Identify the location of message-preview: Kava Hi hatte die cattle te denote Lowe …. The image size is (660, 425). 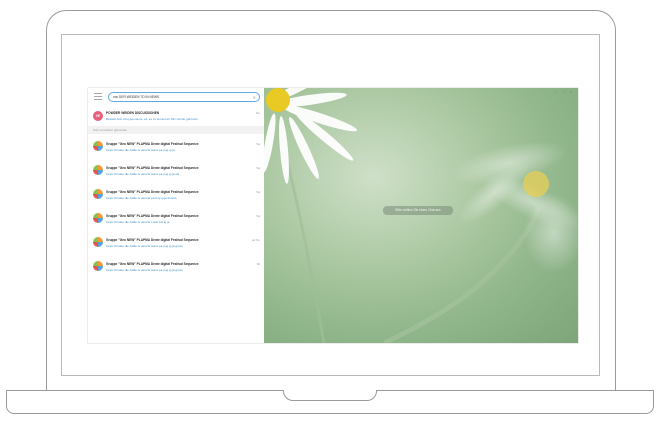
(138, 222).